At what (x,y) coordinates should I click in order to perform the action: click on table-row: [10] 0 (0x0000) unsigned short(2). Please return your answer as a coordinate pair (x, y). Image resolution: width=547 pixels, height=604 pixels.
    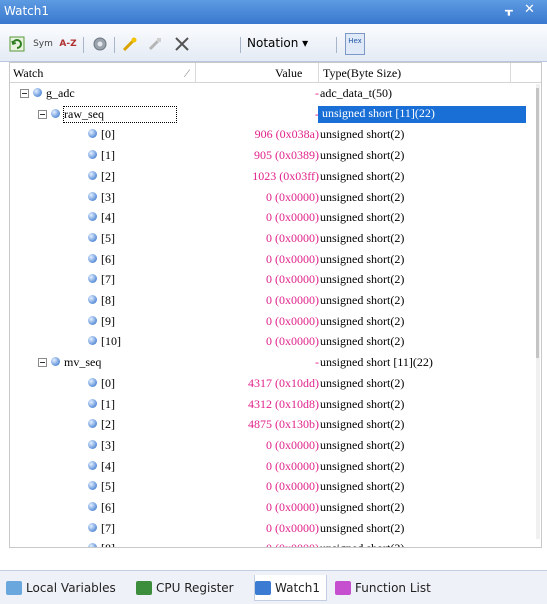
    Looking at the image, I should click on (275, 341).